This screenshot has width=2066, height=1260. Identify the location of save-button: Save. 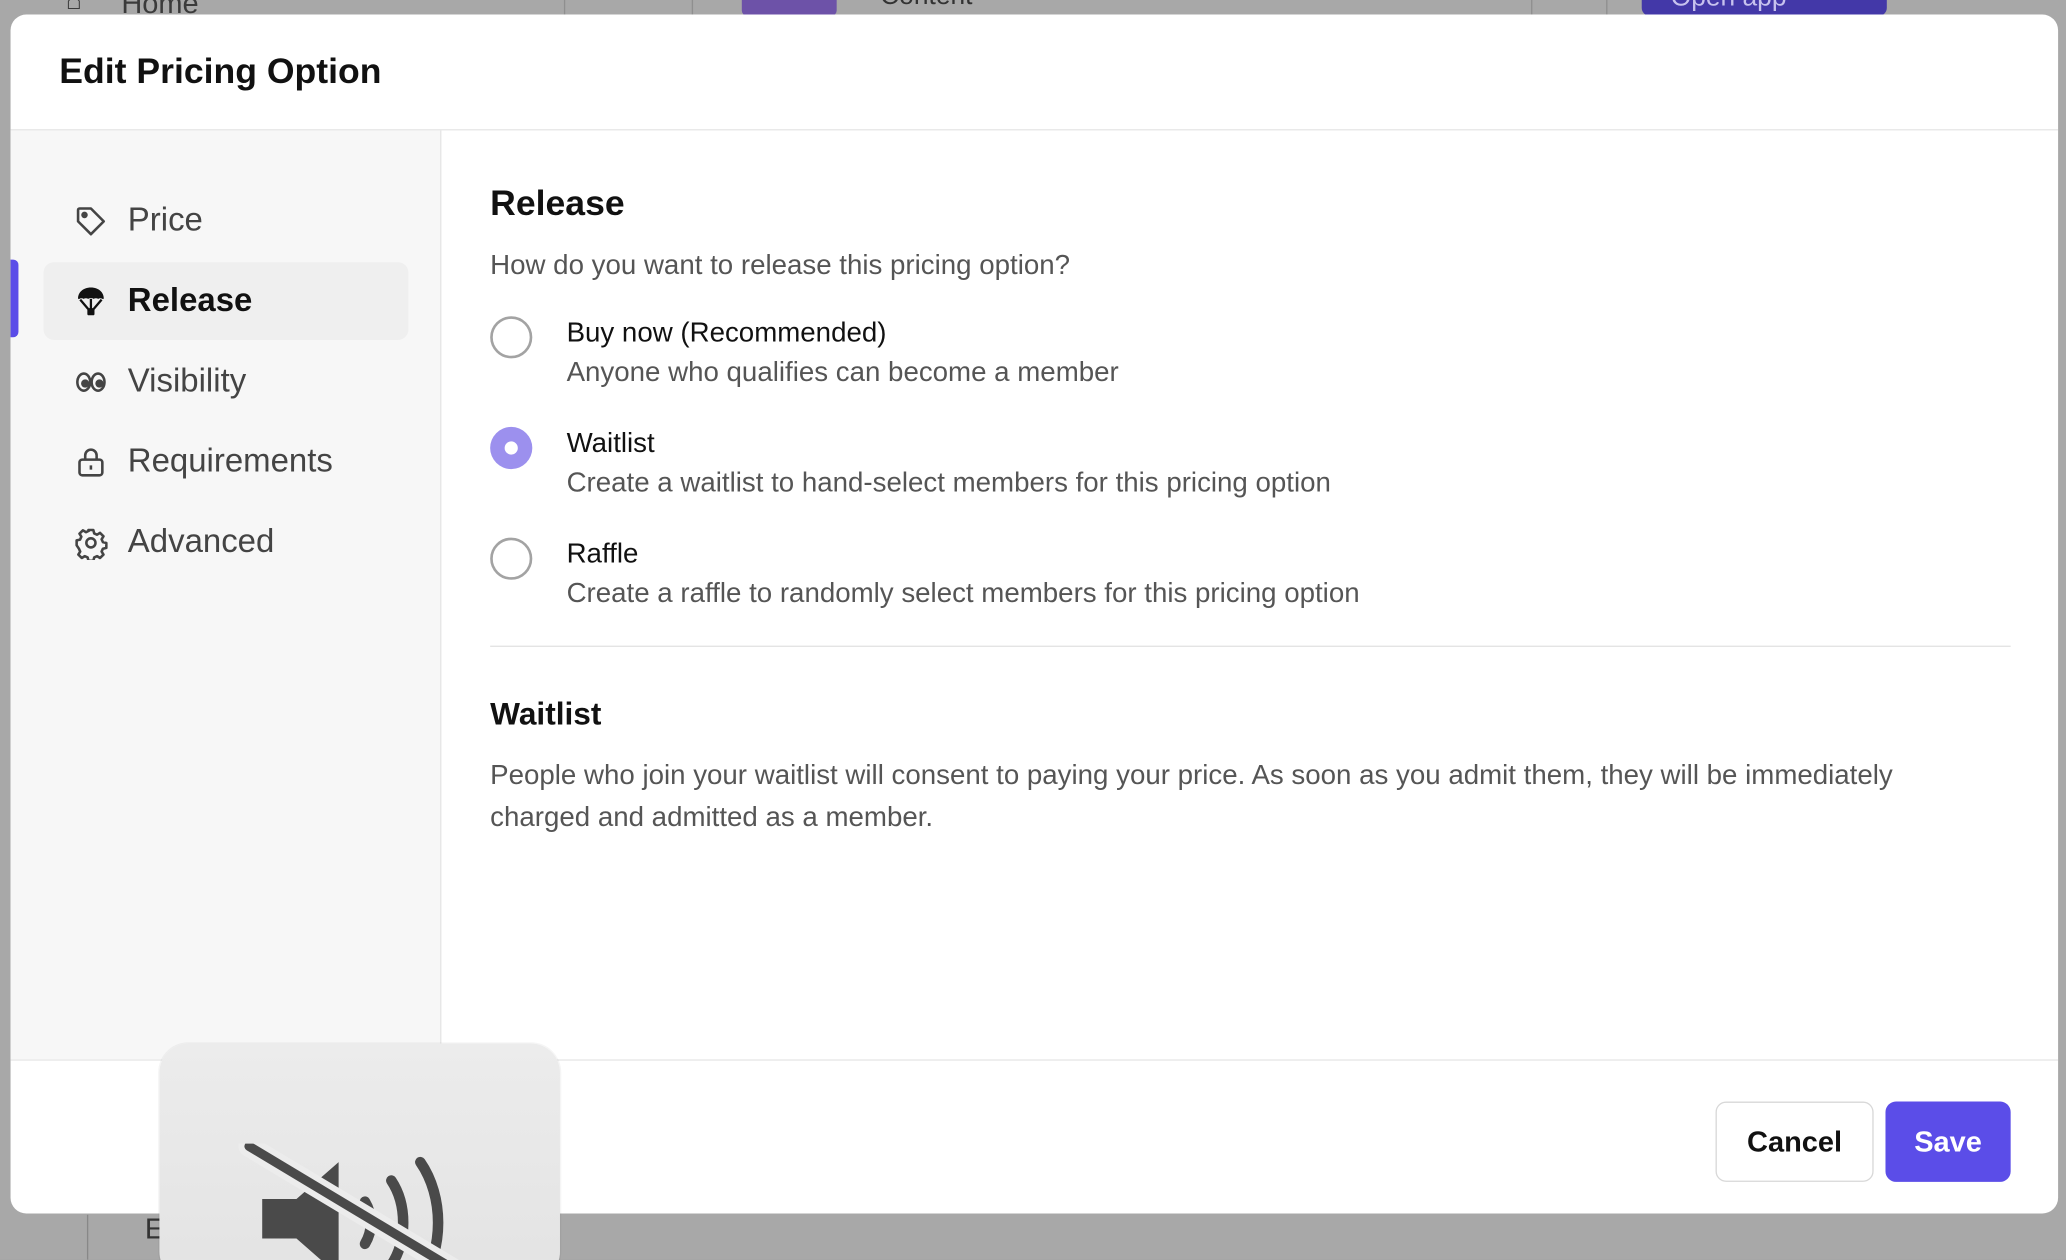
(1948, 1141).